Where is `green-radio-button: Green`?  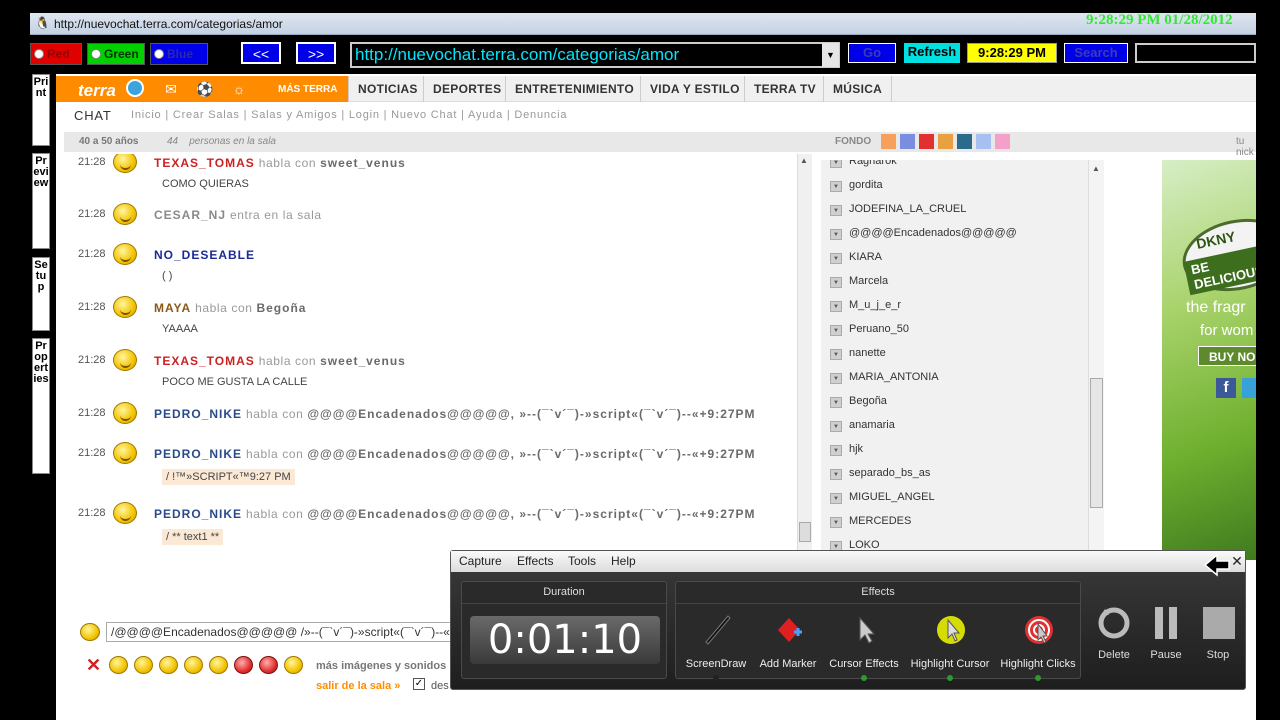 green-radio-button: Green is located at coordinates (116, 54).